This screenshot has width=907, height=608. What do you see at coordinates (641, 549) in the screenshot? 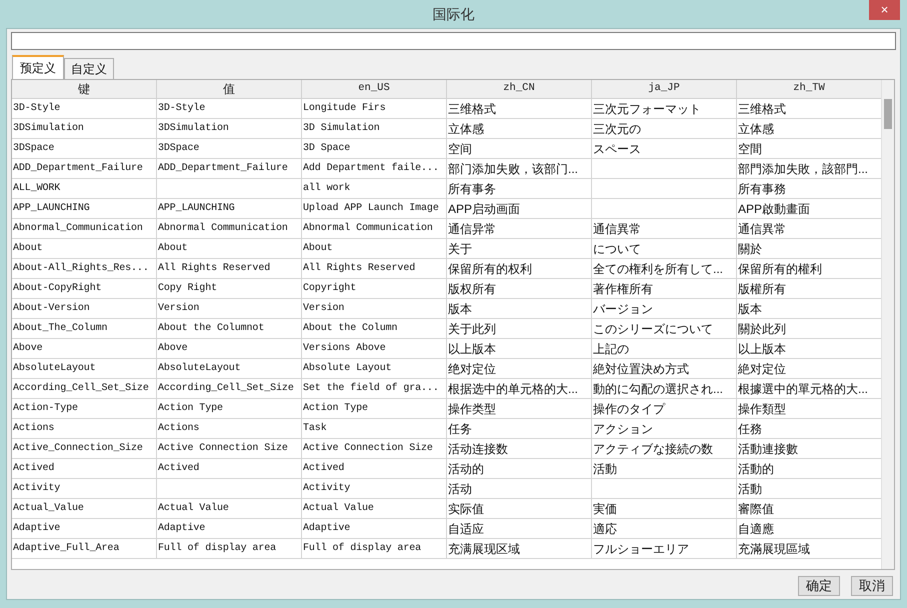
I see `table-cell-text: フルショーエリア` at bounding box center [641, 549].